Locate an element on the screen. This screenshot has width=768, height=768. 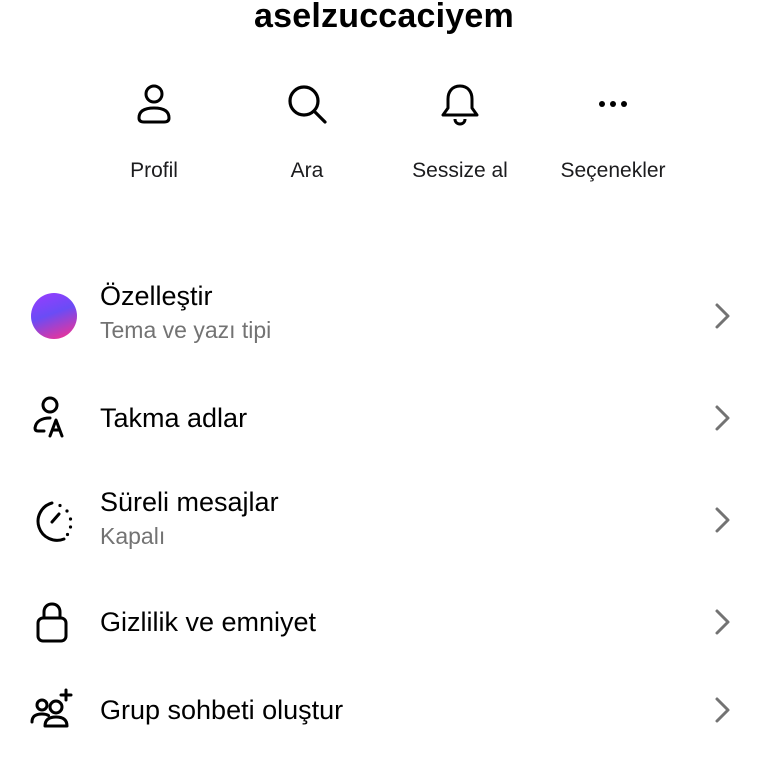
settings-row-title: Süreli mesajlar is located at coordinates (189, 502).